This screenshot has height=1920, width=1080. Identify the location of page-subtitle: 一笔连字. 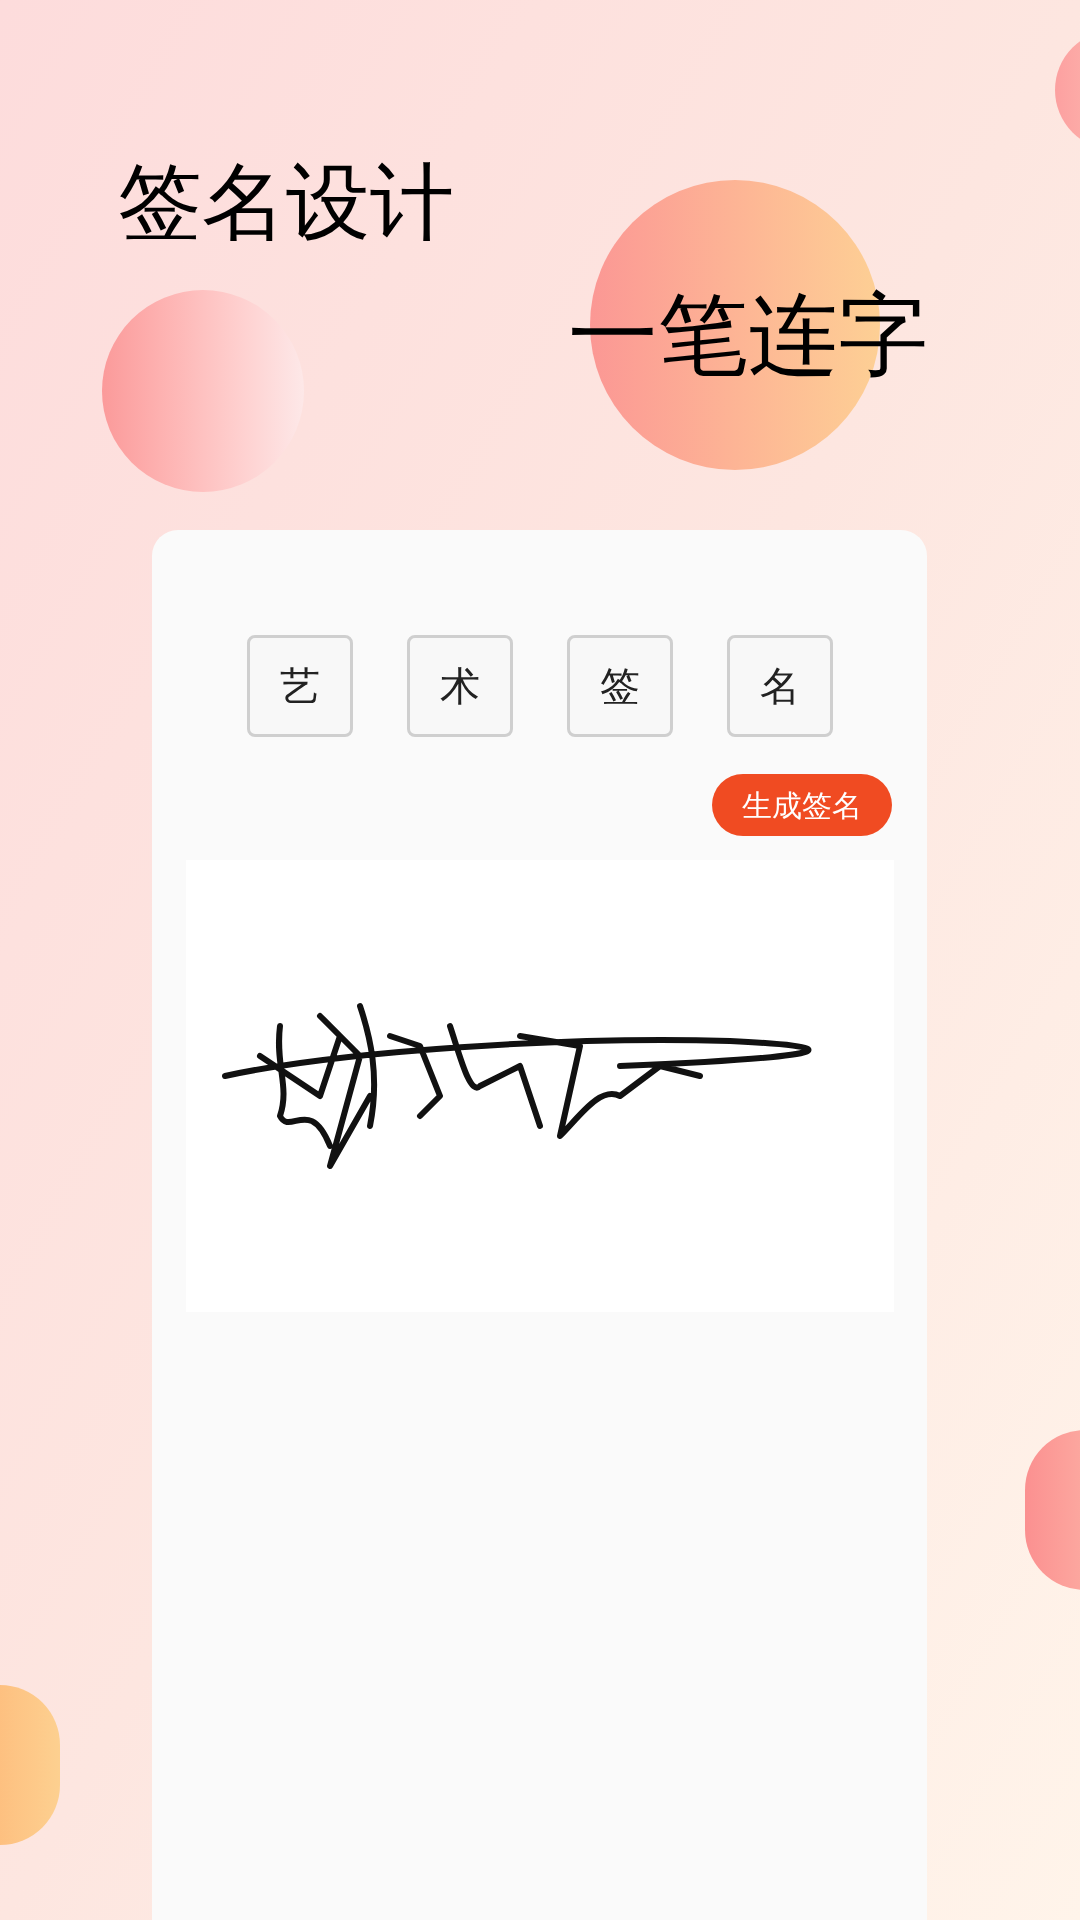
(748, 334).